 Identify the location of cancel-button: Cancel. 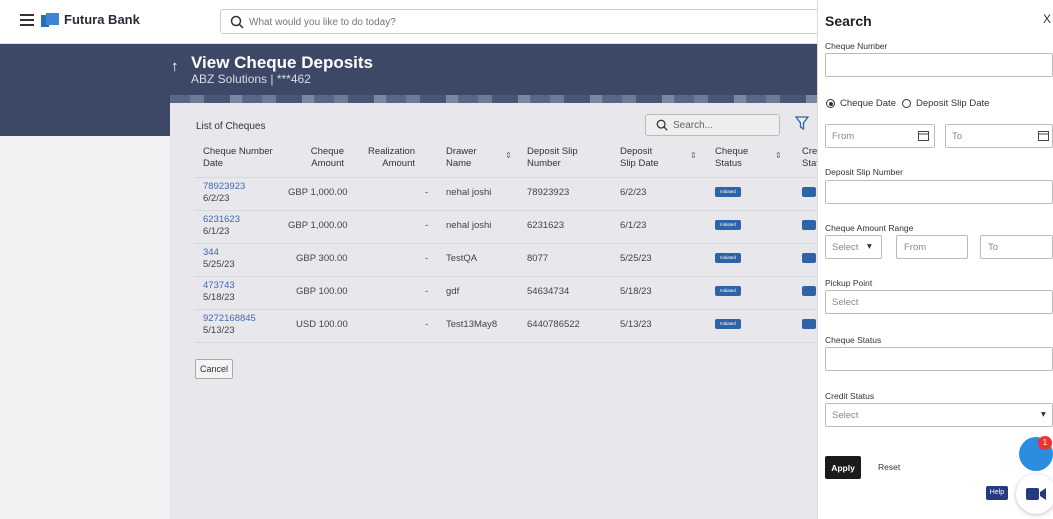
(214, 369).